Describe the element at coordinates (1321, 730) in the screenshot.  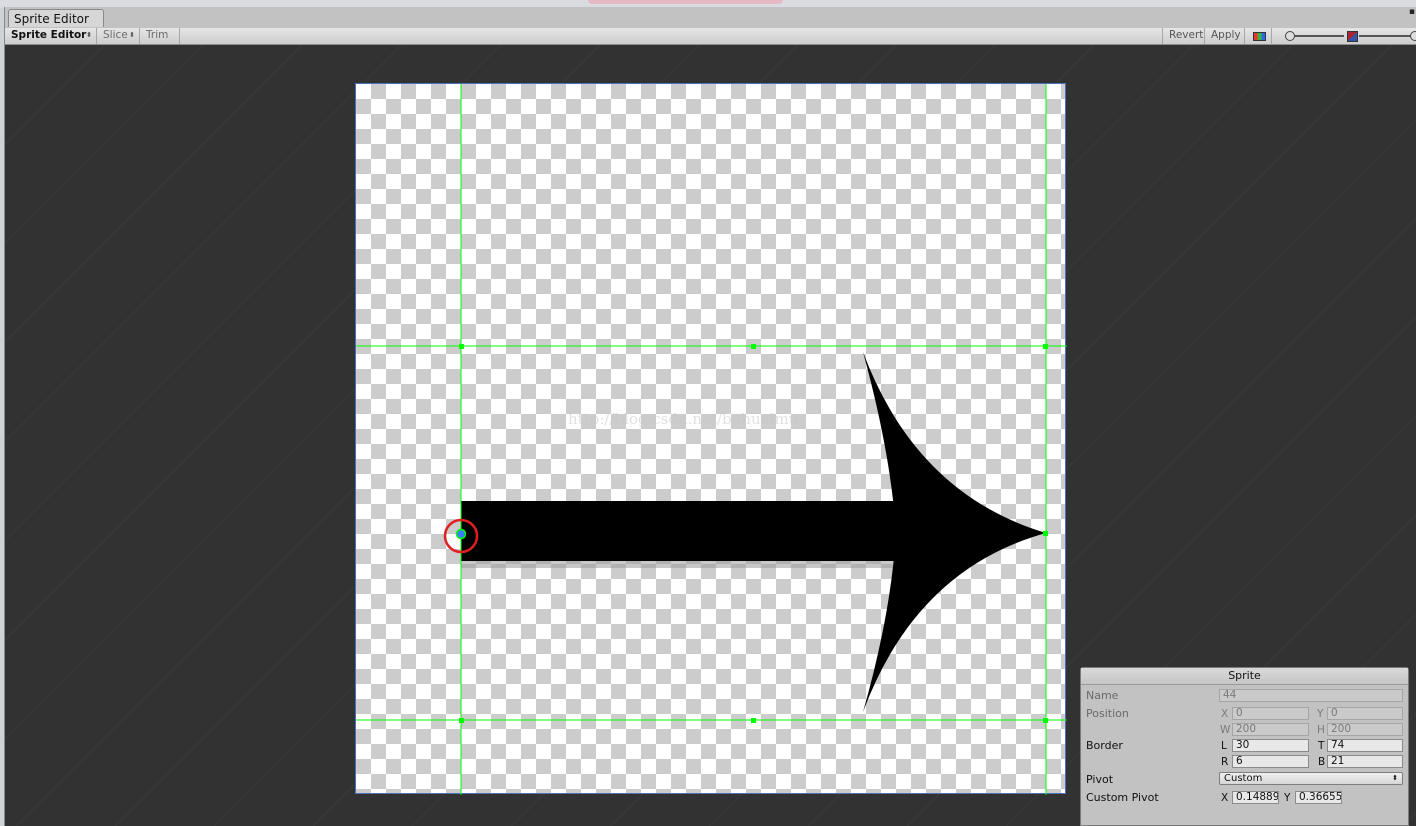
I see `h-label: H` at that location.